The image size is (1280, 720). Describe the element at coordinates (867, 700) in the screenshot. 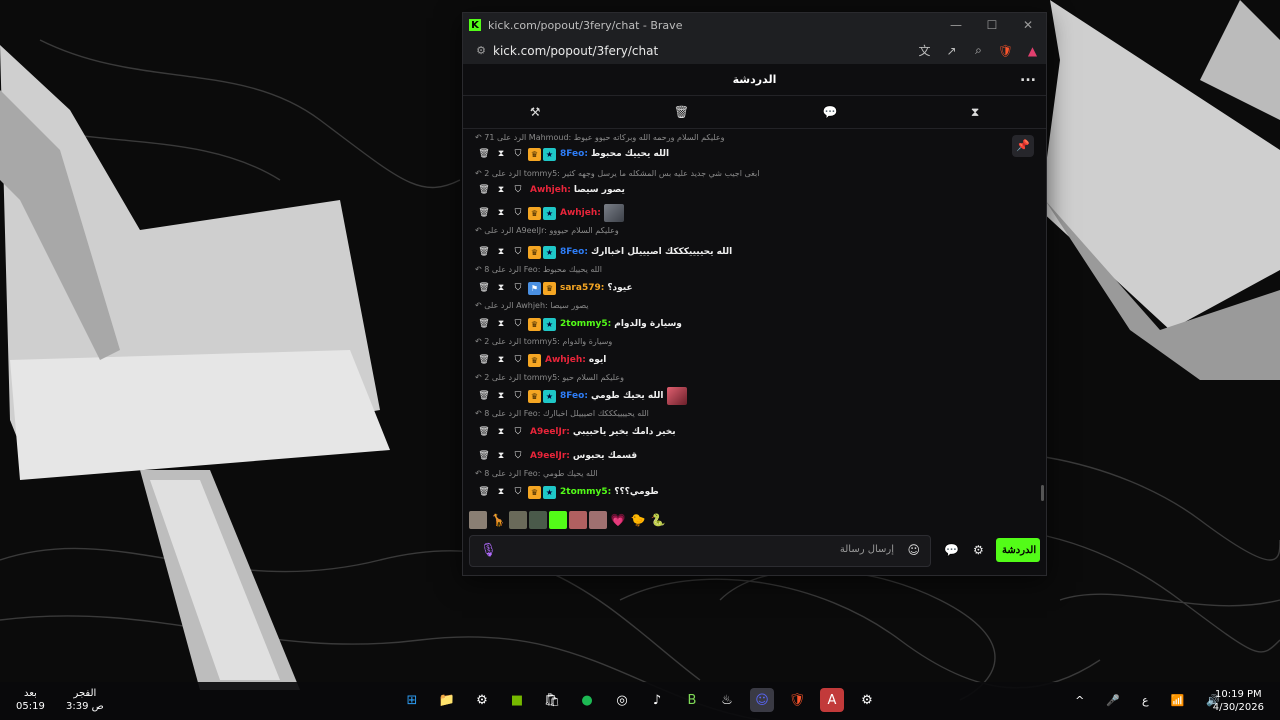

I see `gear-app-icon: ⚙` at that location.